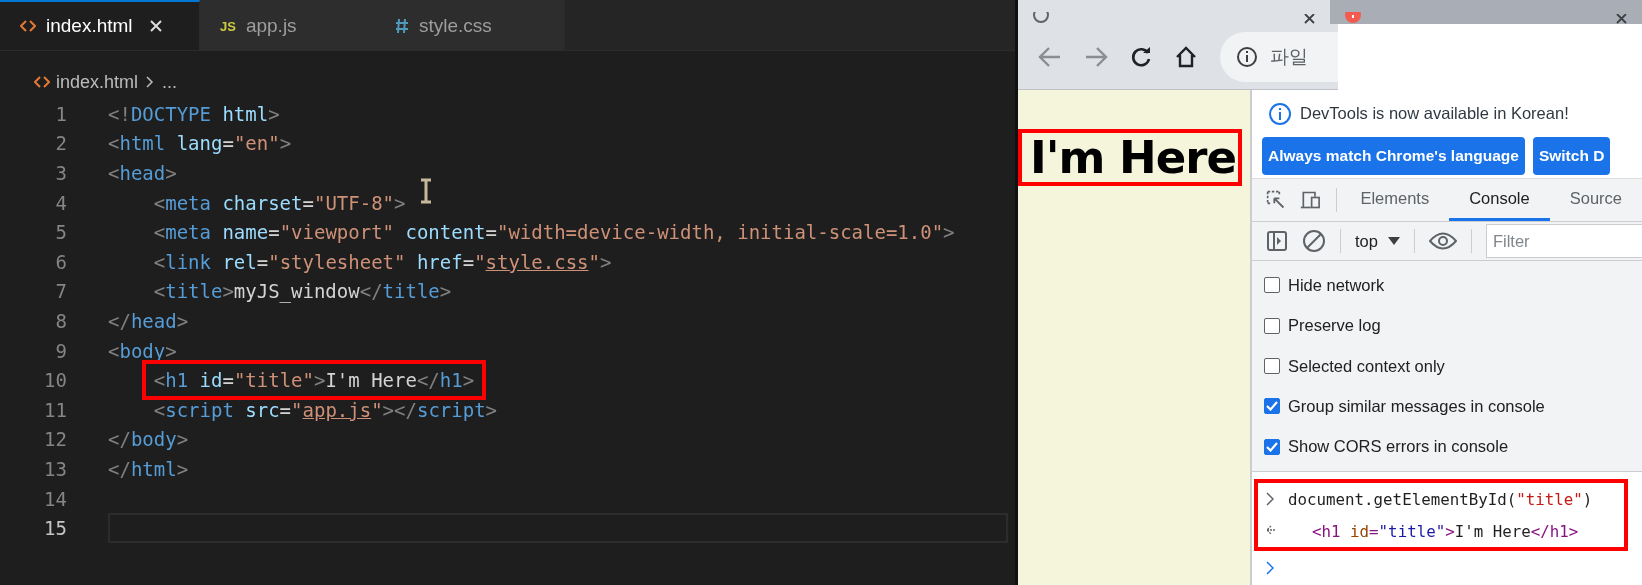  Describe the element at coordinates (60, 202) in the screenshot. I see `line-number: 4` at that location.